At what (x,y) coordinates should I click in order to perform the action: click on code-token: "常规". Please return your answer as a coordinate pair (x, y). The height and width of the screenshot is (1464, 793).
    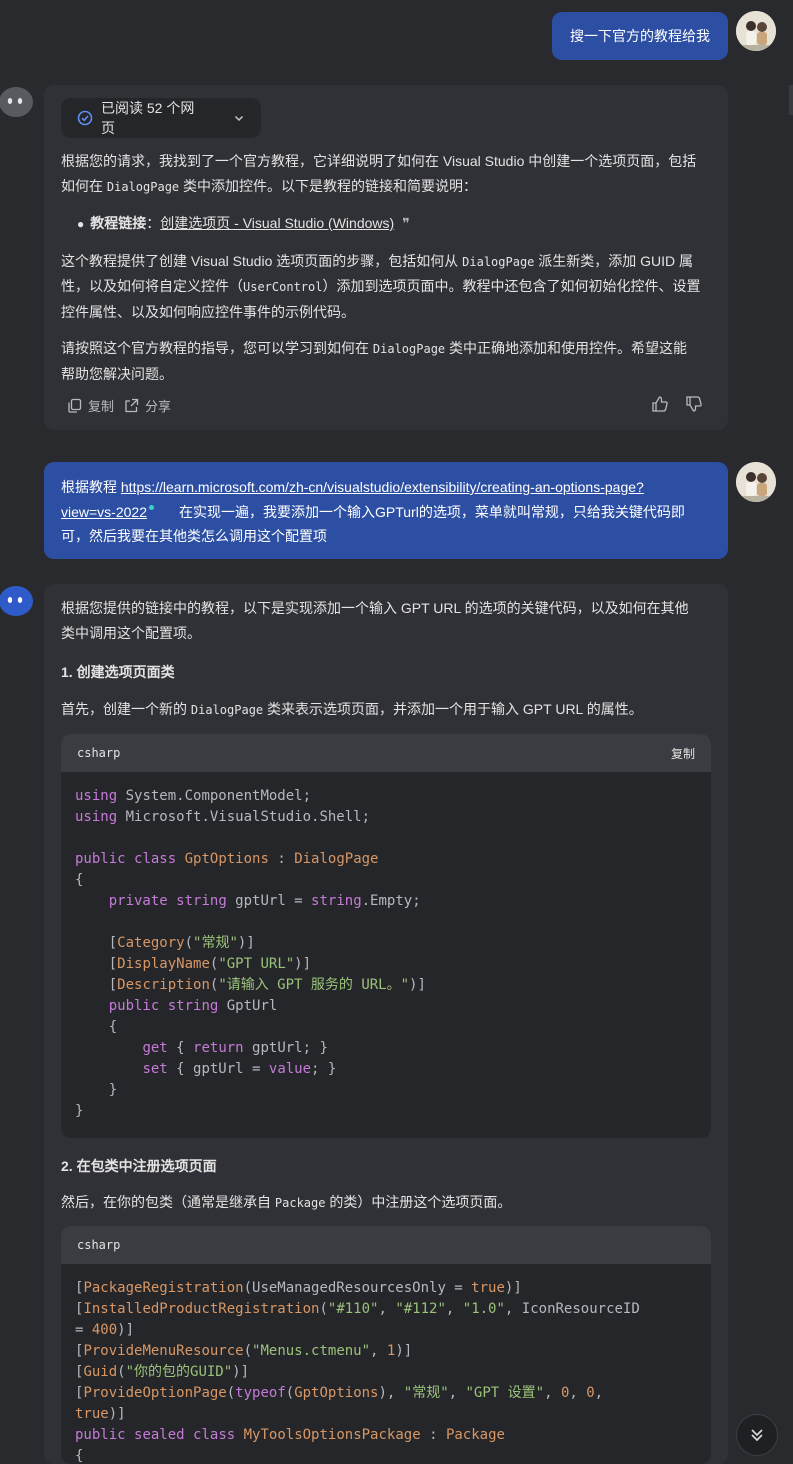
    Looking at the image, I should click on (426, 1393).